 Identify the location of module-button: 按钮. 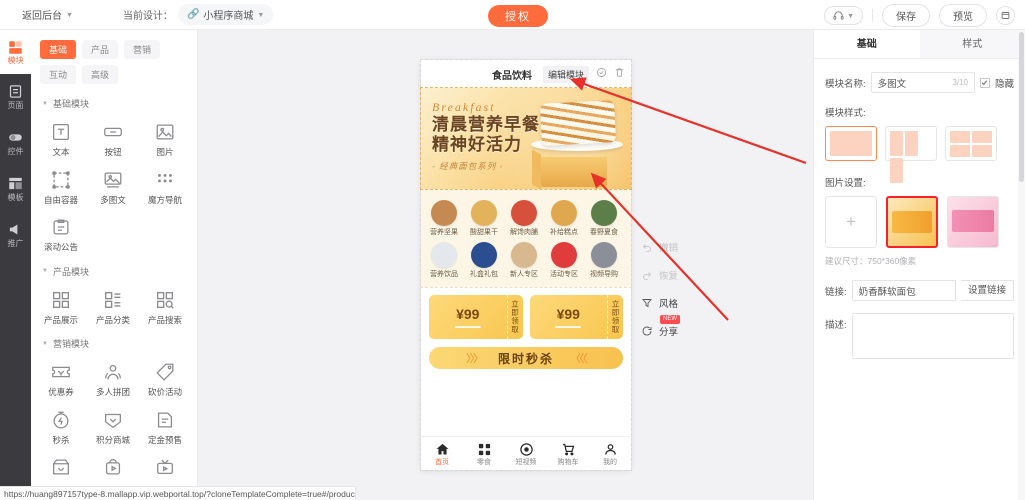
(113, 137).